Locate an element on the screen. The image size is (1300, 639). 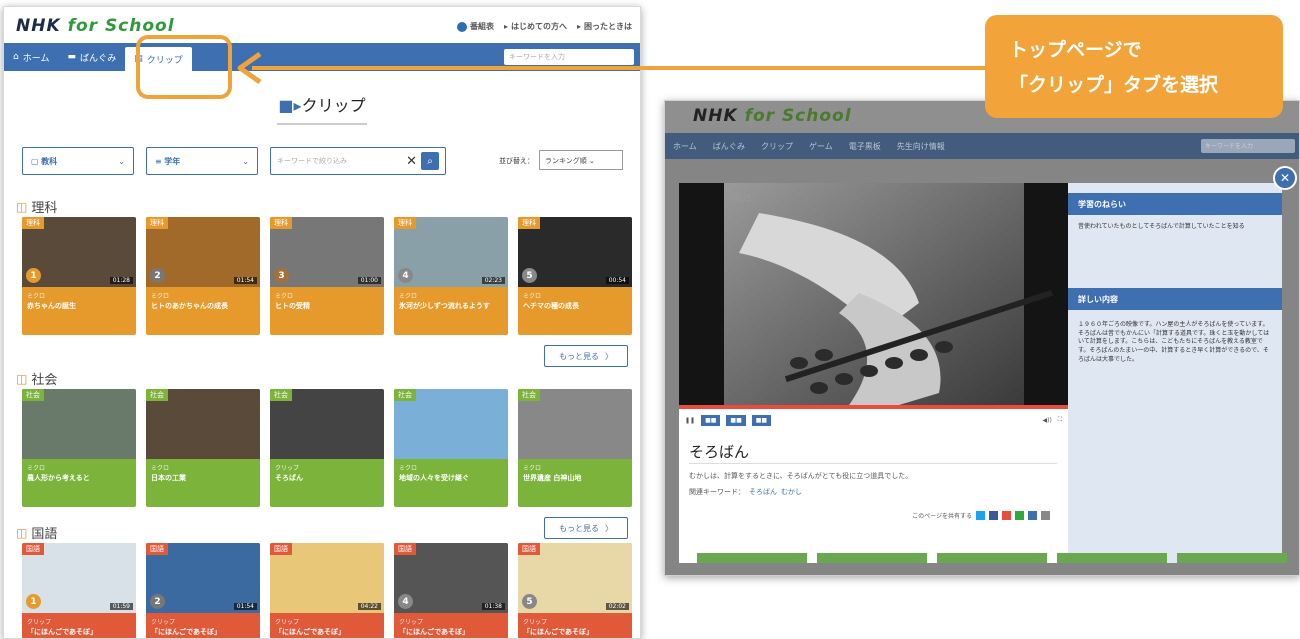
header-link-beginner: ▸ はじめての方へ is located at coordinates (535, 26).